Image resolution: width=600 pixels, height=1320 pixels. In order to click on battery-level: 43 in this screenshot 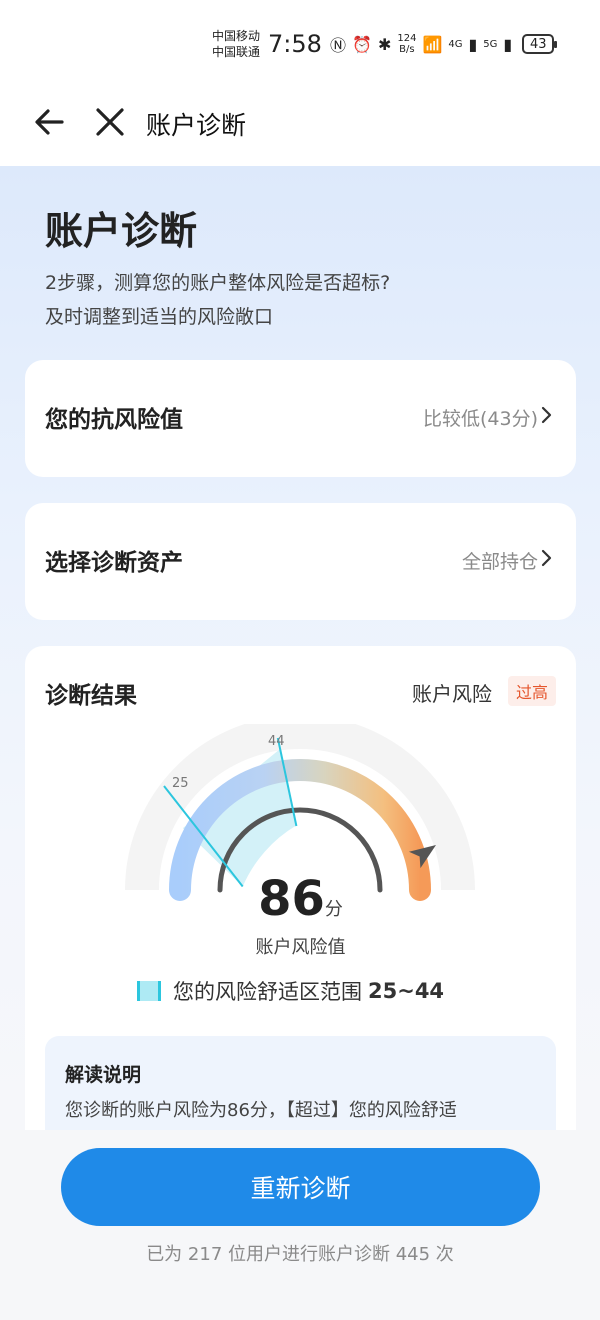, I will do `click(538, 44)`.